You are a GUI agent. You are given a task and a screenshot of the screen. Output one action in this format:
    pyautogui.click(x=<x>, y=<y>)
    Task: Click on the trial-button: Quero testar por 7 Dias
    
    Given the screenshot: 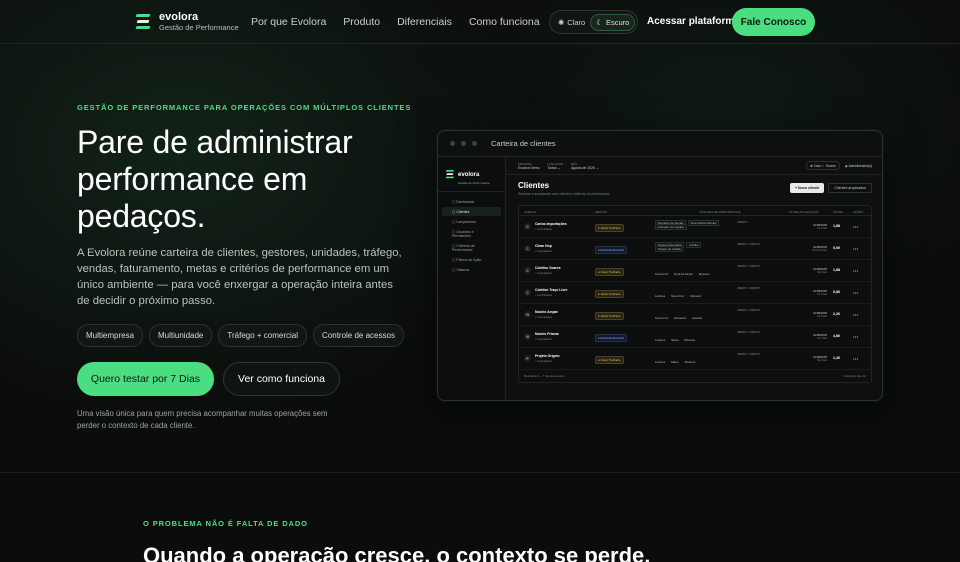 What is the action you would take?
    pyautogui.click(x=145, y=379)
    